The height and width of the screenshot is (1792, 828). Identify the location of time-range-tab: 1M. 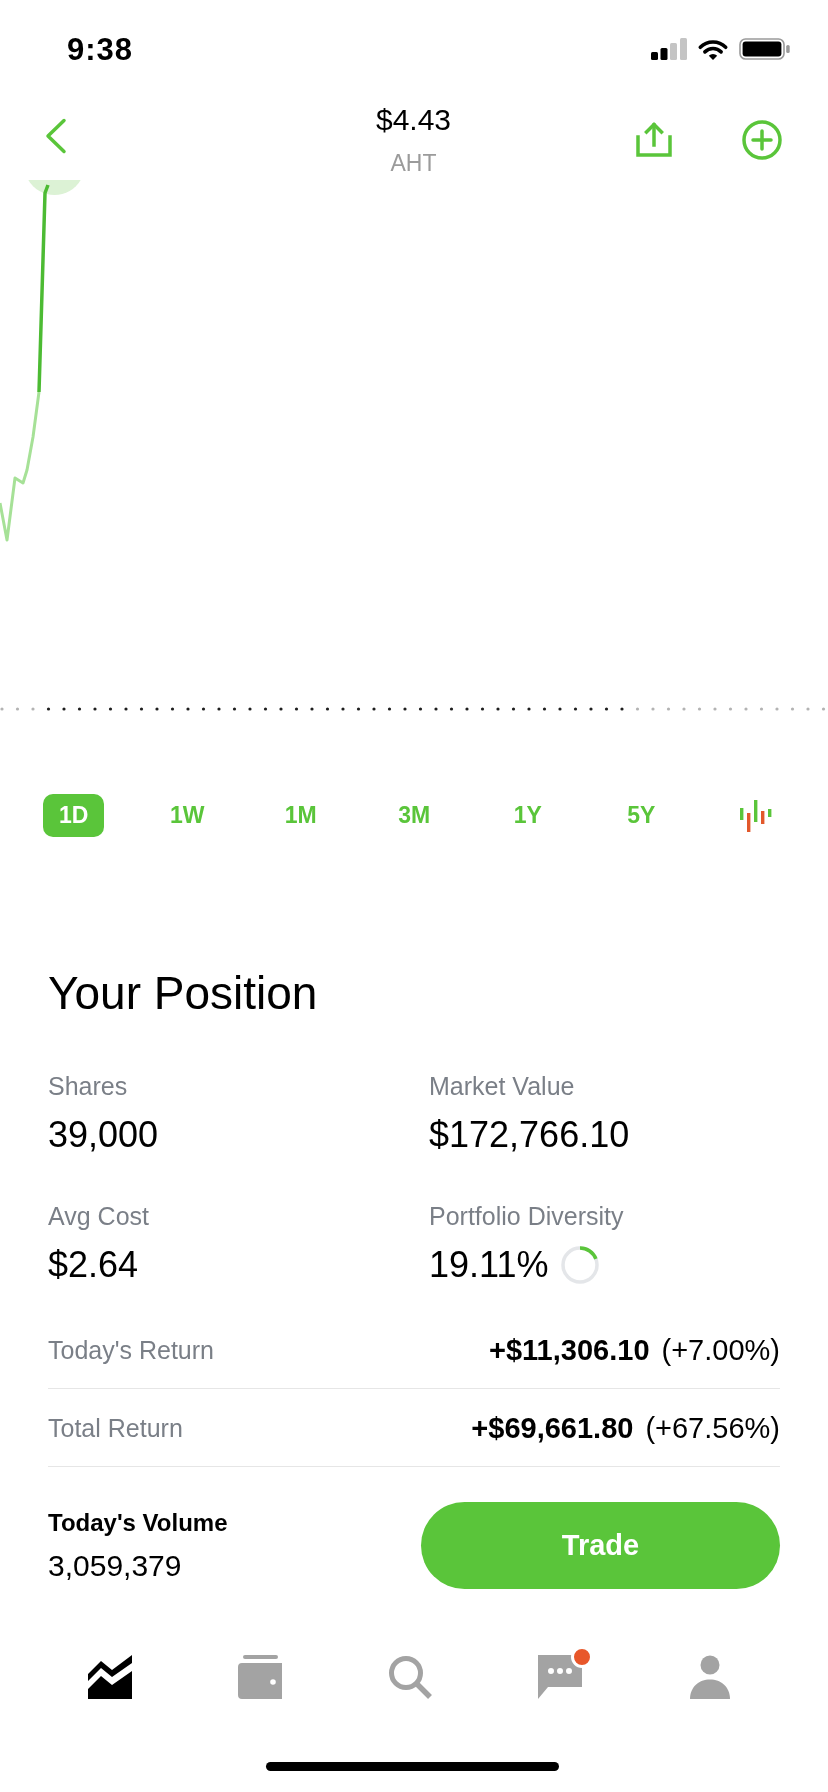
(300, 815).